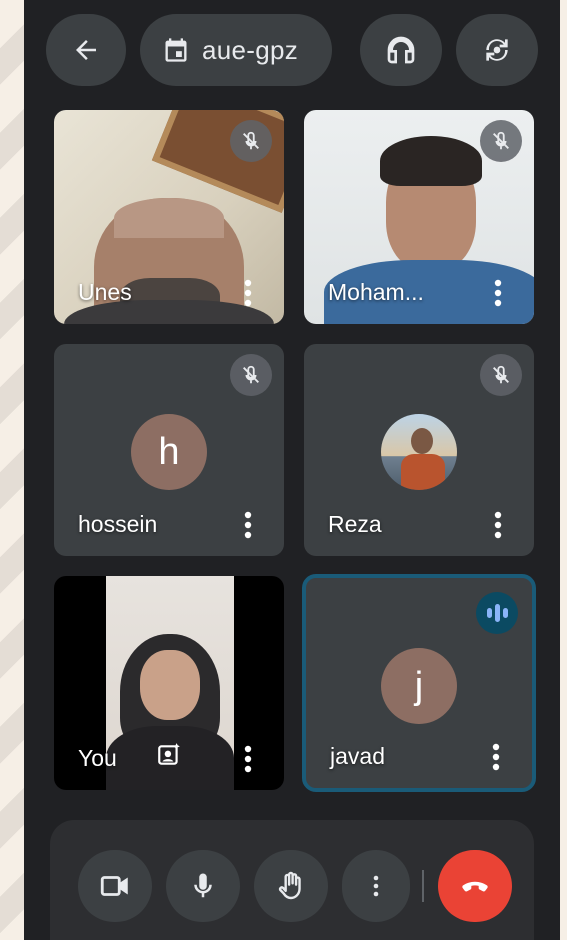 This screenshot has height=940, width=567. I want to click on avatar-letter: h, so click(169, 451).